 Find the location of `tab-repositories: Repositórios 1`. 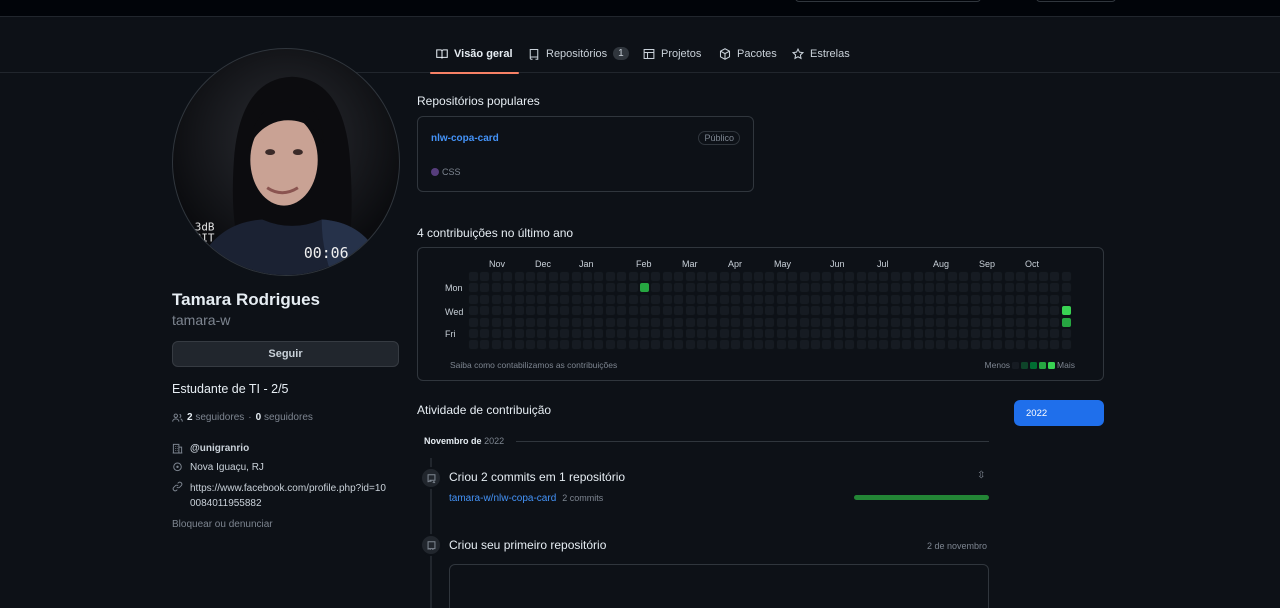

tab-repositories: Repositórios 1 is located at coordinates (578, 53).